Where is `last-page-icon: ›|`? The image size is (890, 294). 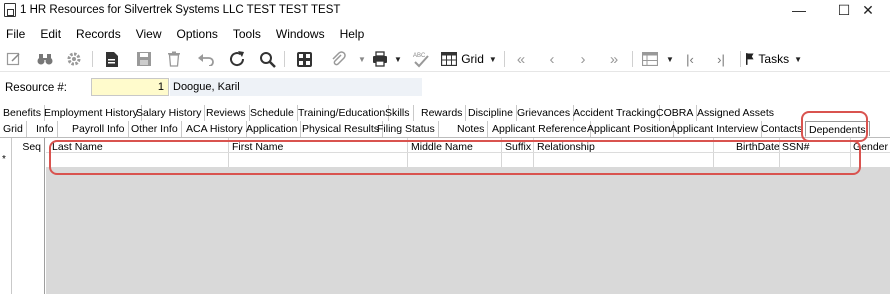 last-page-icon: ›| is located at coordinates (721, 59).